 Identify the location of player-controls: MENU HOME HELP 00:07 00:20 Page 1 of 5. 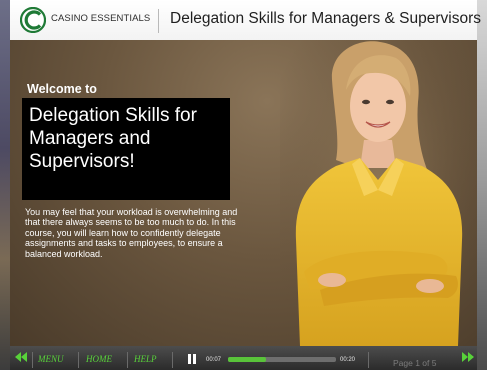
(243, 358).